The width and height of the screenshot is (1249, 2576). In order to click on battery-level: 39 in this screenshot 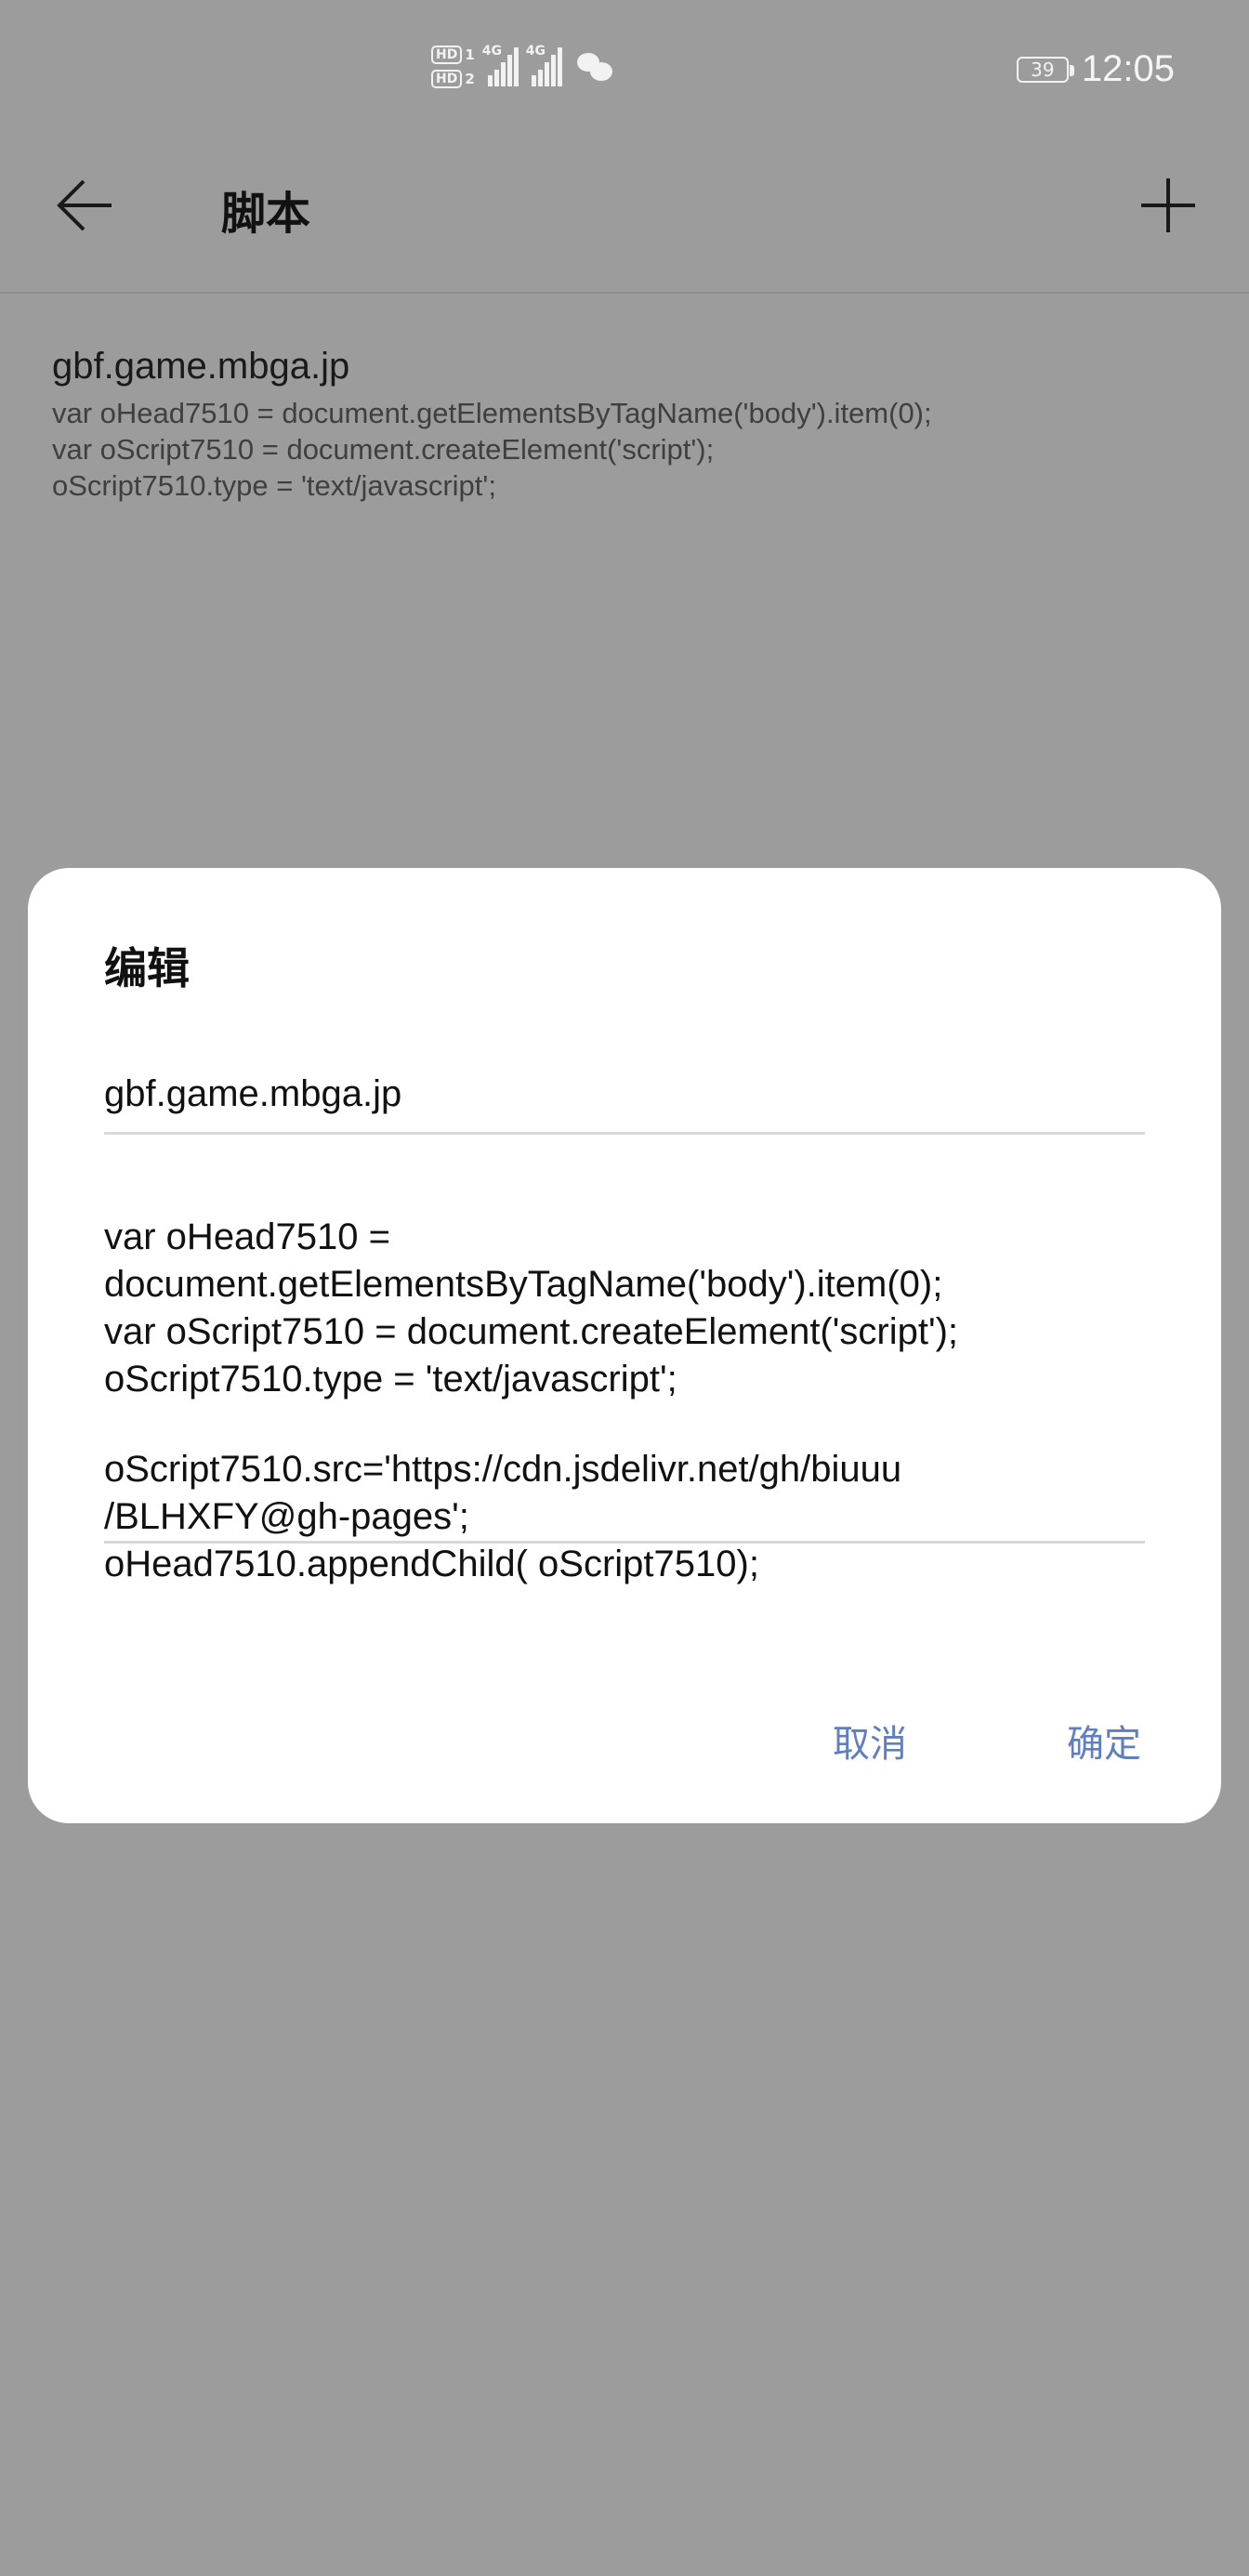, I will do `click(1043, 69)`.